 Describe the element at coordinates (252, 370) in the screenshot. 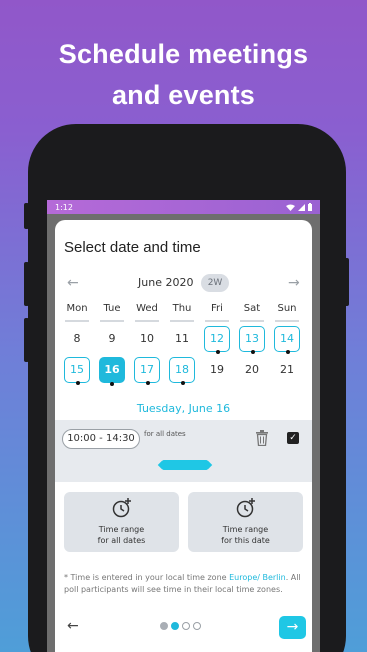

I see `calendar-day: 20` at that location.